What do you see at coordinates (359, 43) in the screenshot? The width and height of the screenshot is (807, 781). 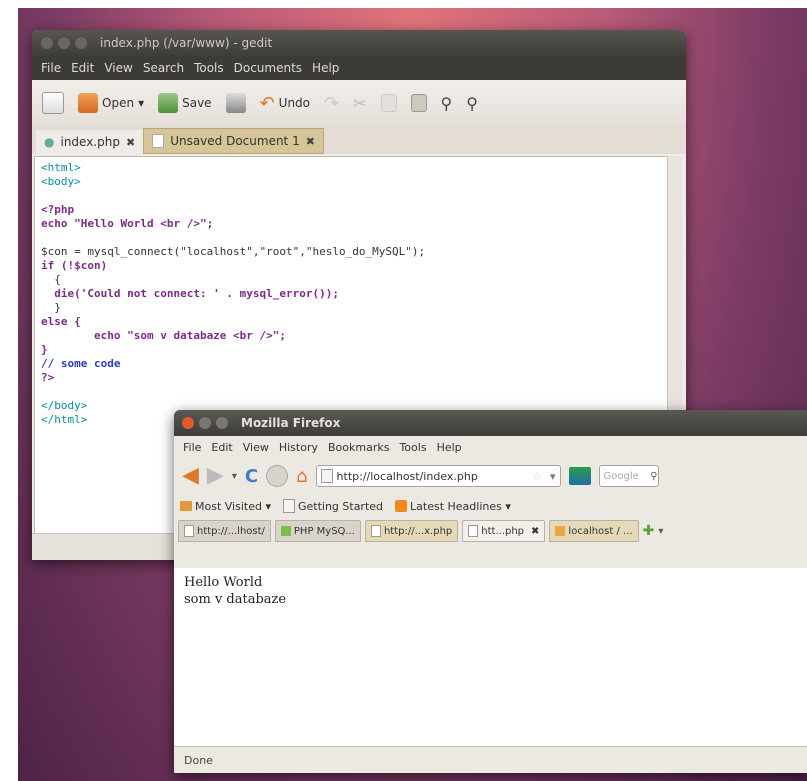 I see `gedit-titlebar: index.php (/var/www) - gedit` at bounding box center [359, 43].